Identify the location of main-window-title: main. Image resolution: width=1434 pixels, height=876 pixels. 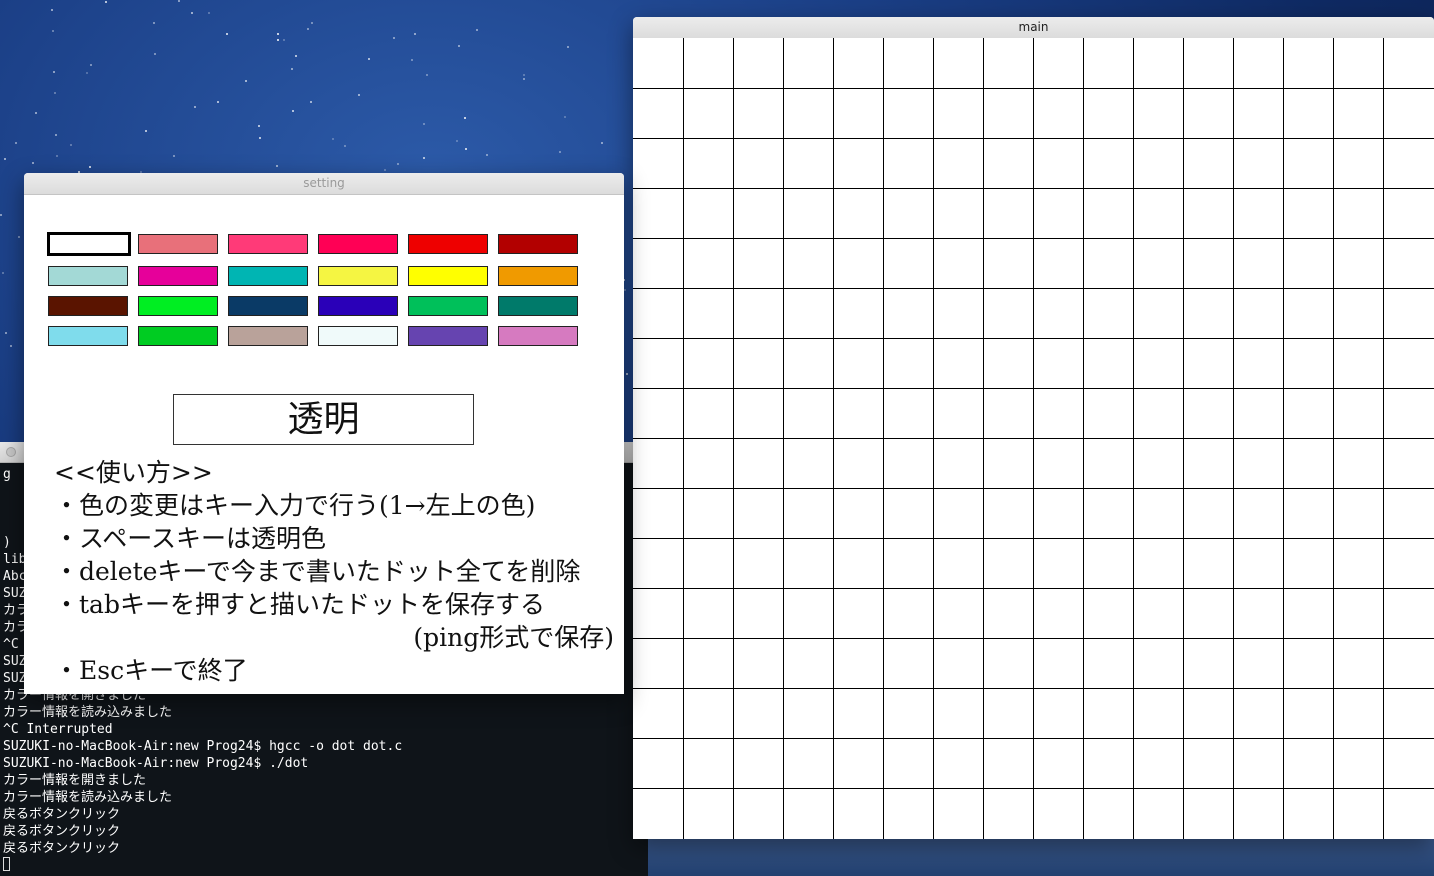
(1033, 28).